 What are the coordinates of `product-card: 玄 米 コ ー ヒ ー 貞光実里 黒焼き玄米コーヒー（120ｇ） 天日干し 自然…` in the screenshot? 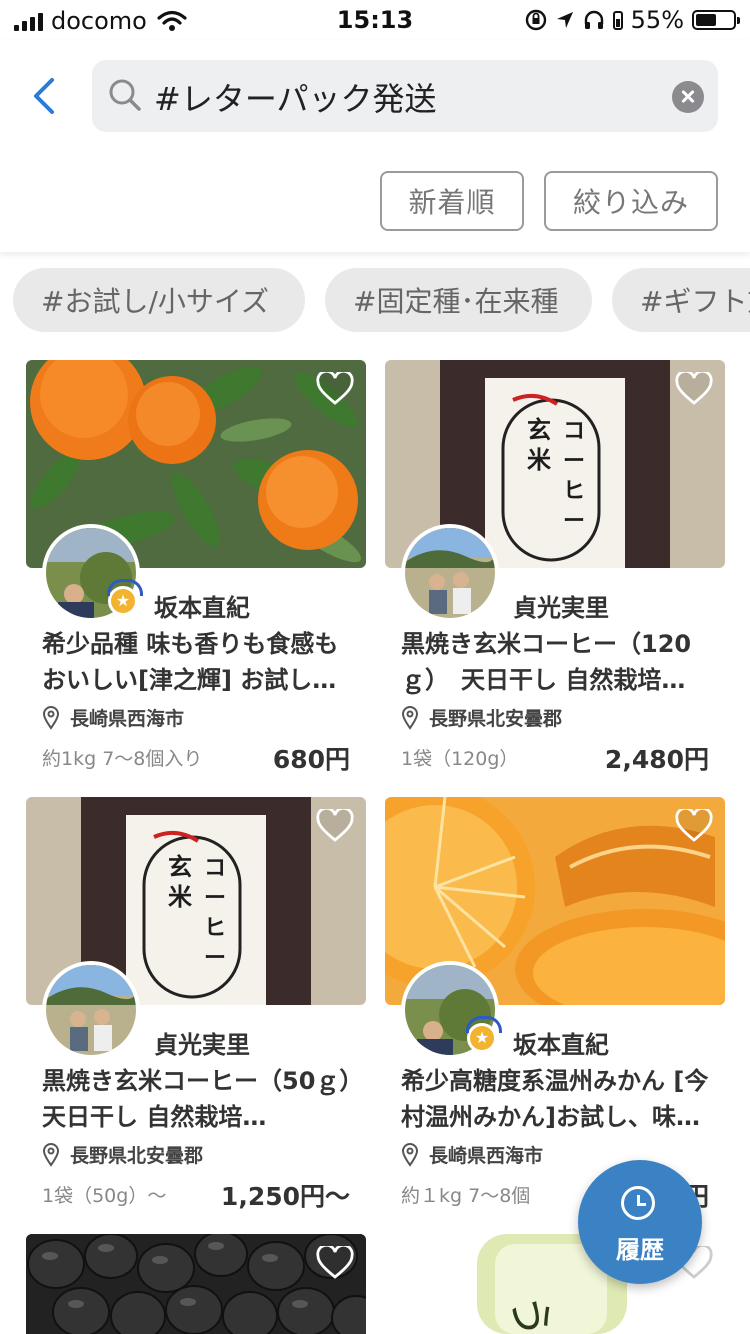 It's located at (555, 567).